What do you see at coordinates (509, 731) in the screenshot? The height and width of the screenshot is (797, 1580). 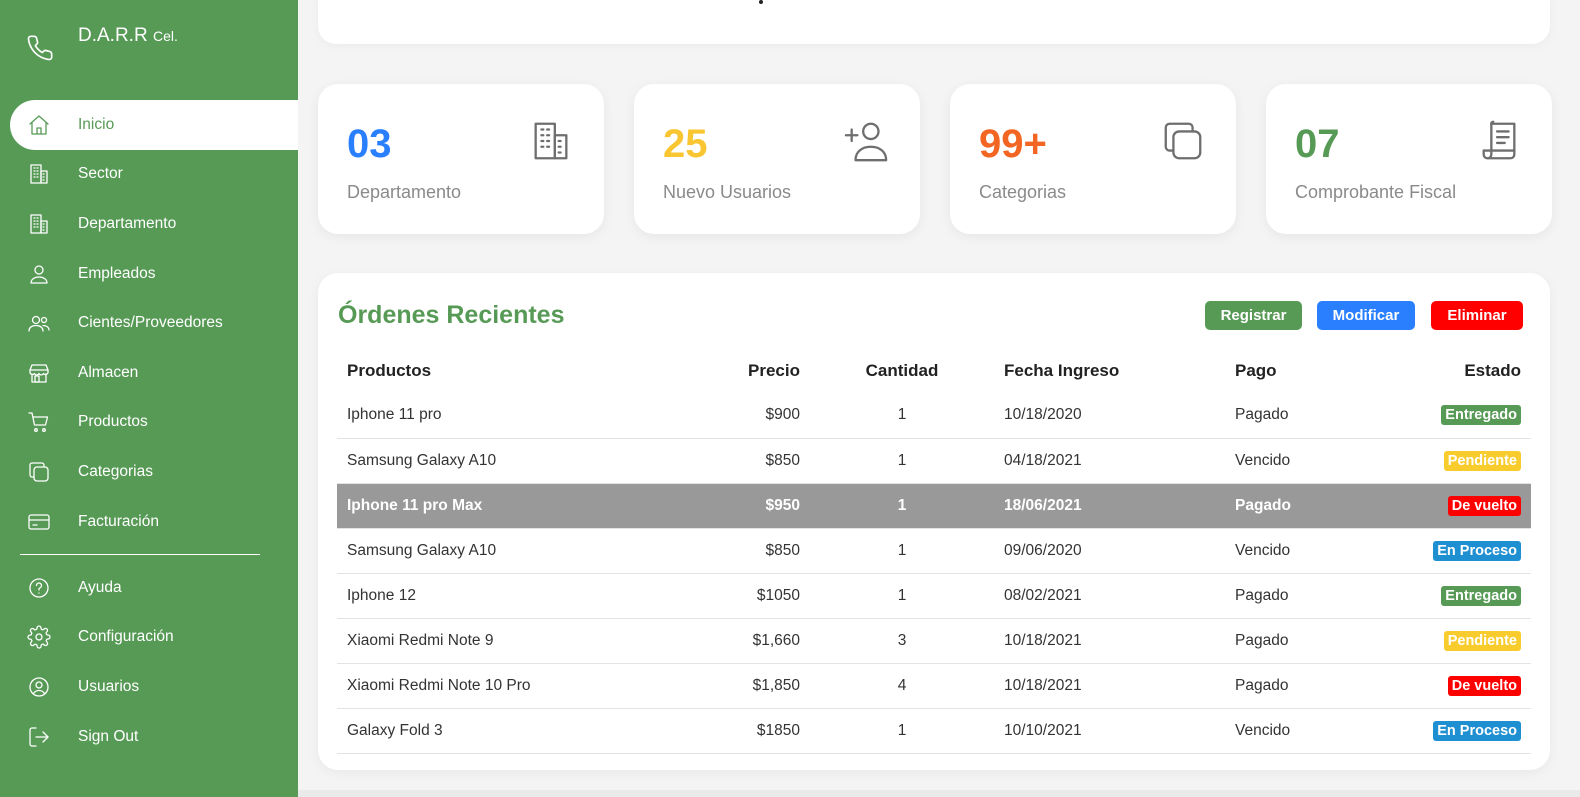 I see `product-cell: Galaxy Fold 3` at bounding box center [509, 731].